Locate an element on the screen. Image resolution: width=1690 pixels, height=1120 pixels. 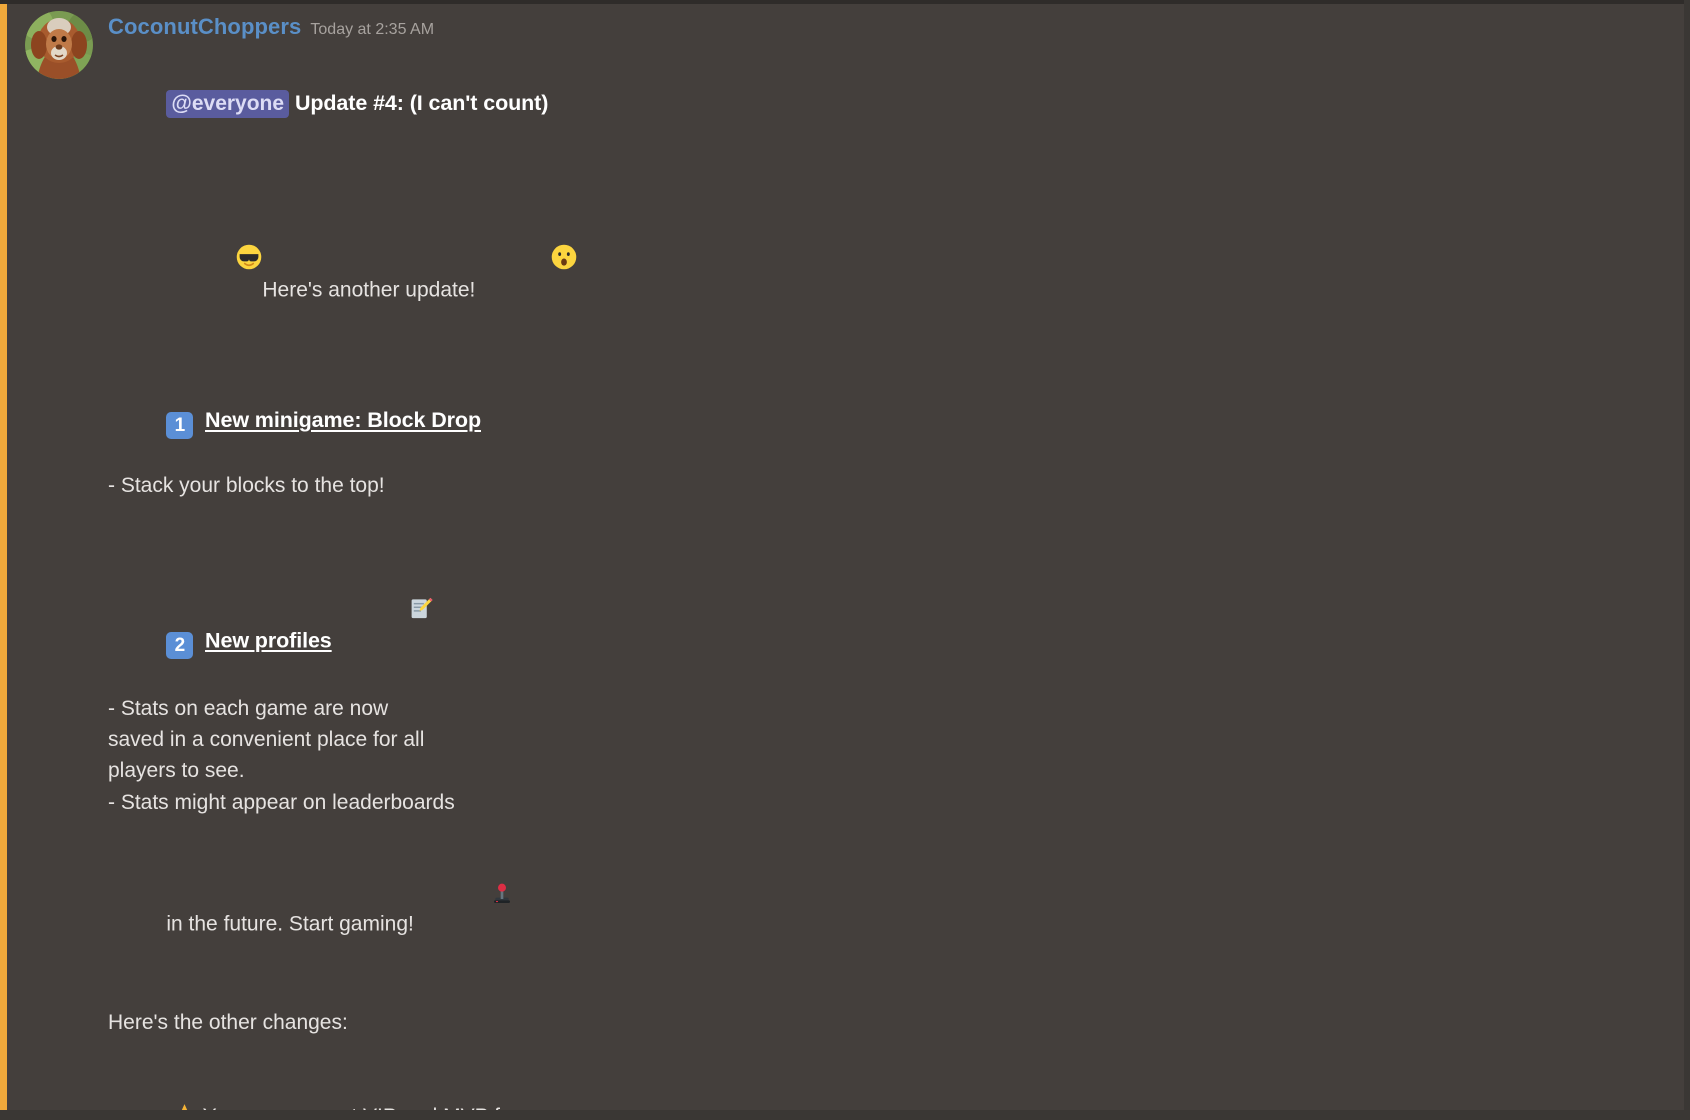
message-title-line: @everyone Update #4: (I can't count) is located at coordinates (858, 104).